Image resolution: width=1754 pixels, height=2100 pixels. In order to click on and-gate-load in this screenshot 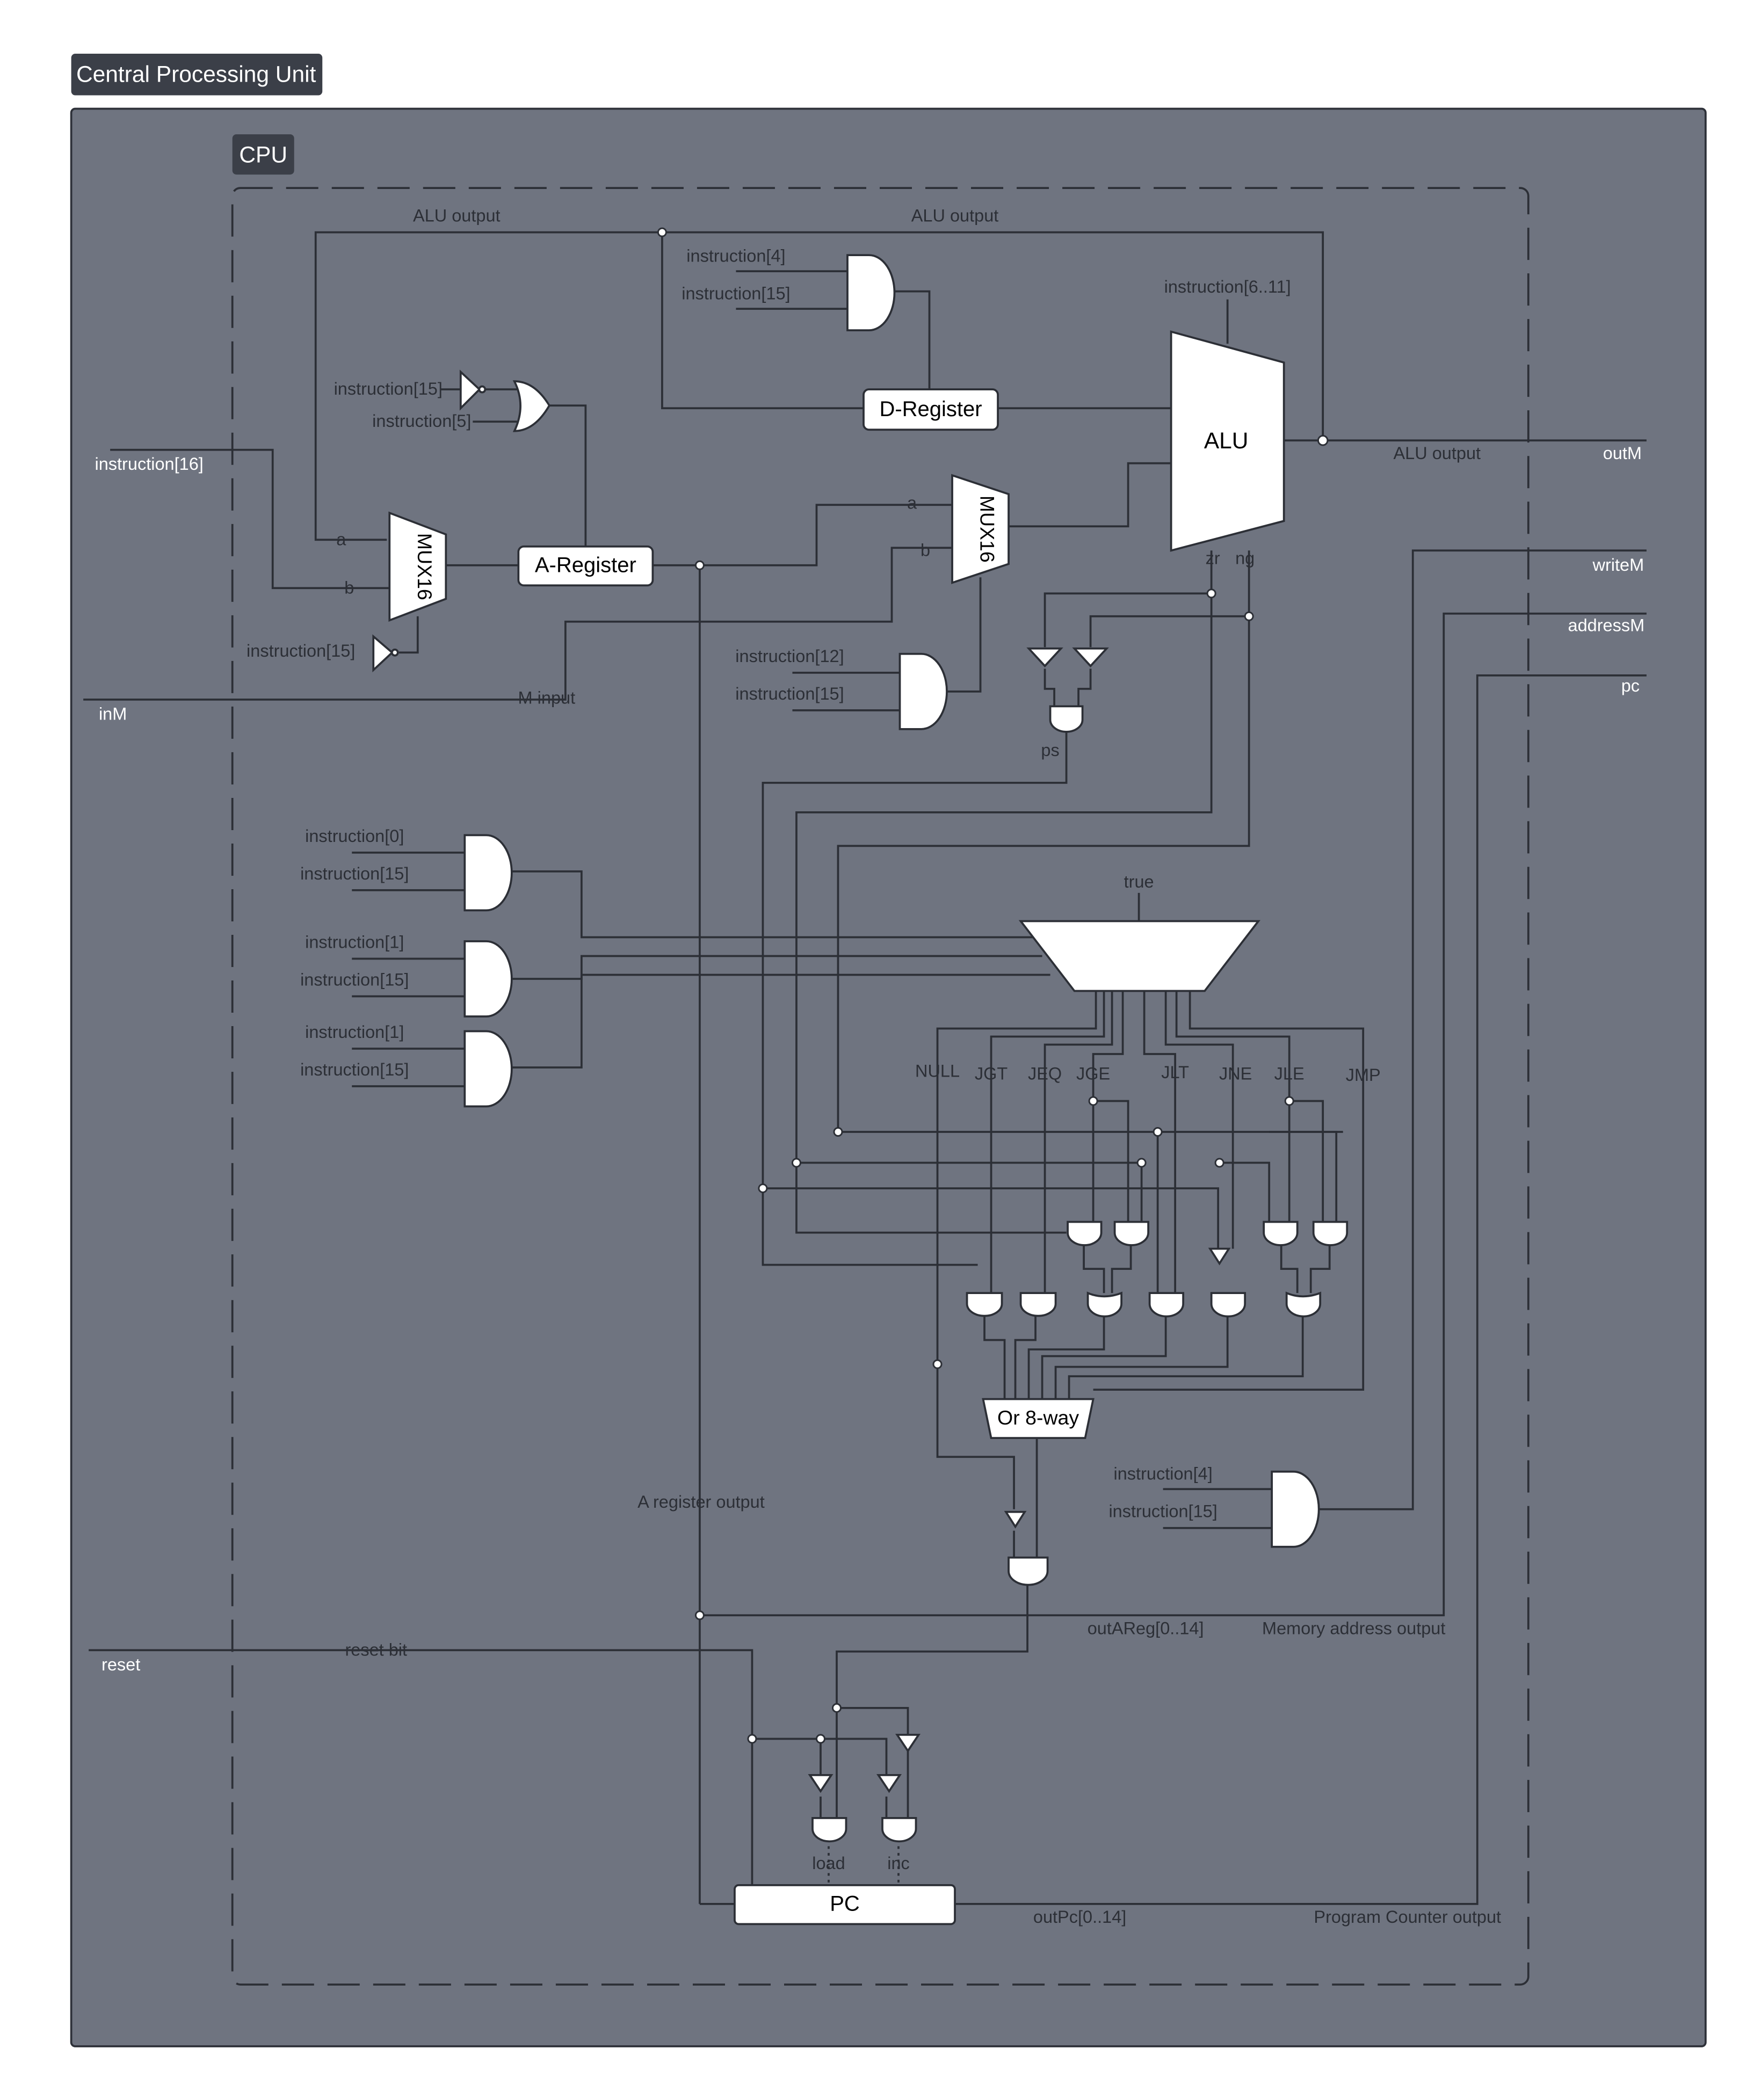, I will do `click(829, 1830)`.